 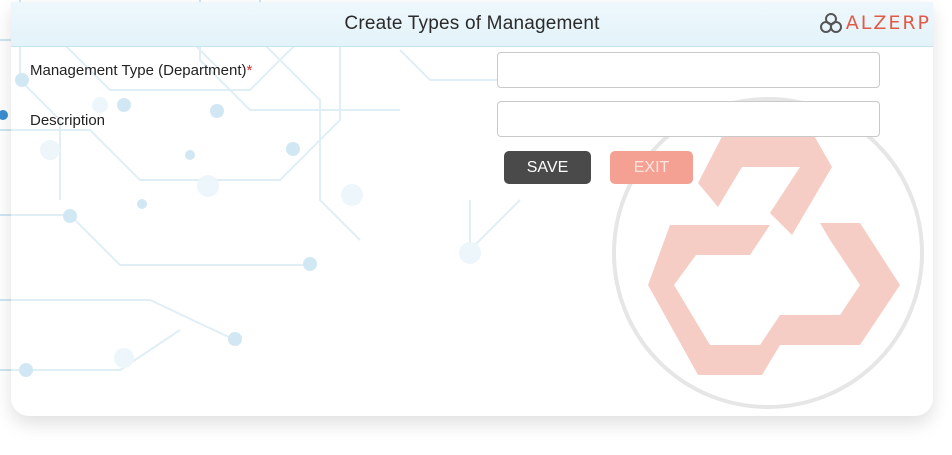 I want to click on save-button: SAVE, so click(x=547, y=167).